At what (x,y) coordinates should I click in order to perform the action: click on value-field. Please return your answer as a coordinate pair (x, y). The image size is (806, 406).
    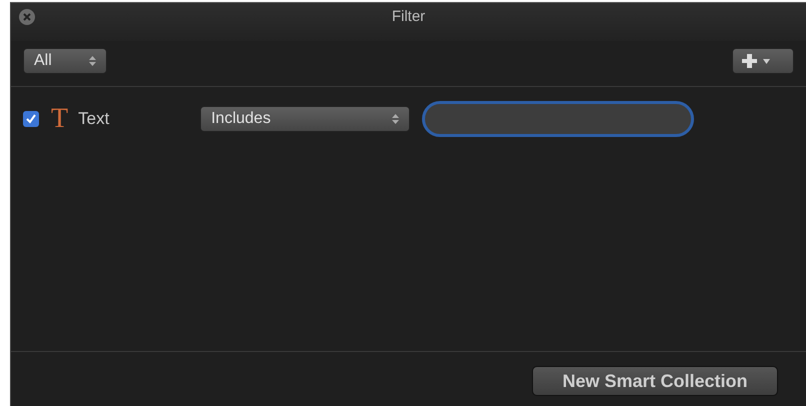
    Looking at the image, I should click on (558, 119).